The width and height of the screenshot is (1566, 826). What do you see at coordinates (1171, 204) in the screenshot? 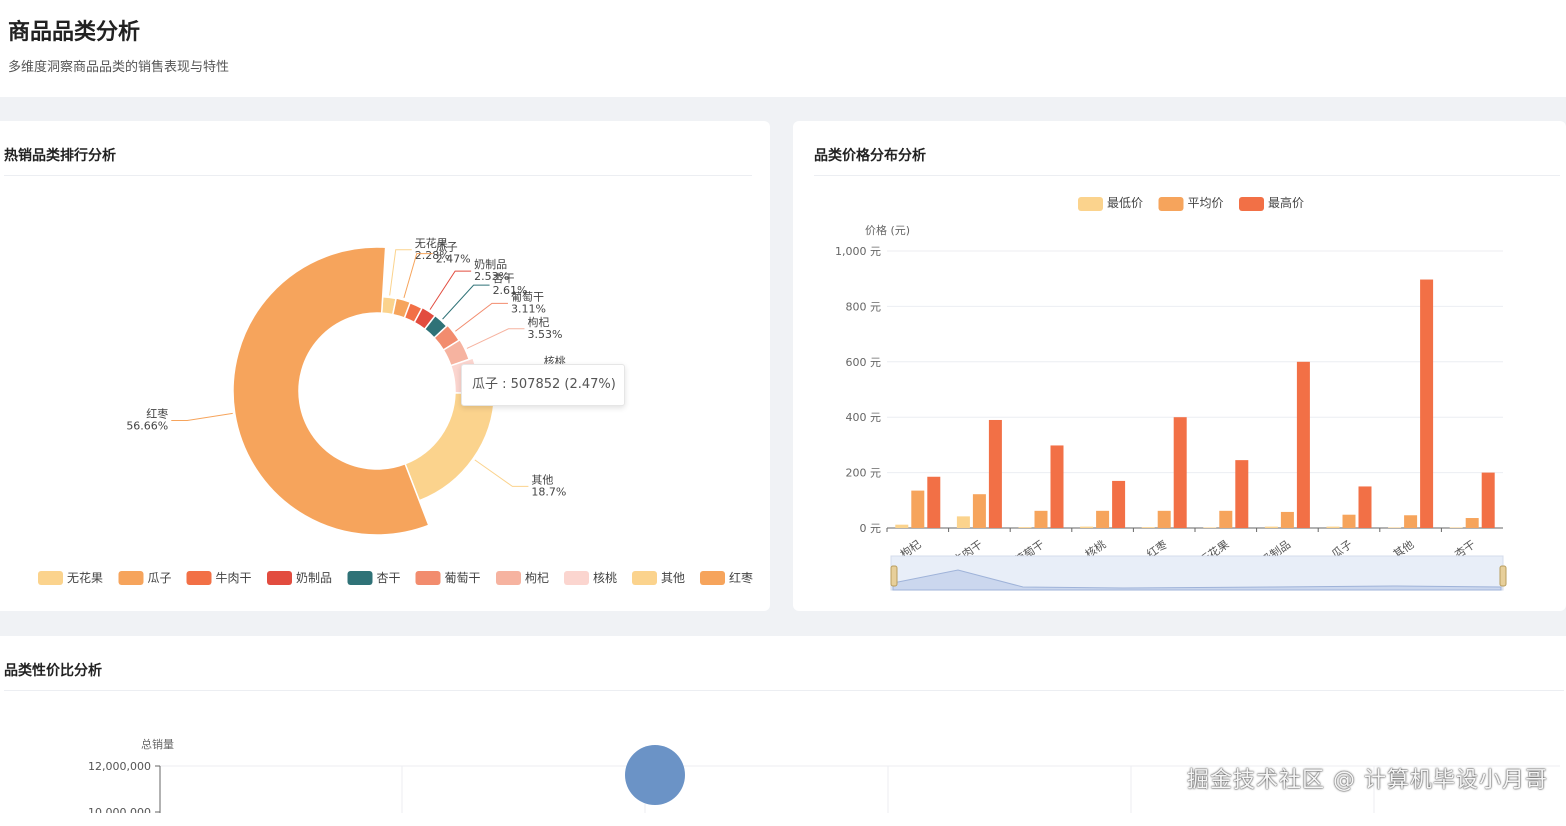
I see `legend-swatch-平均价` at bounding box center [1171, 204].